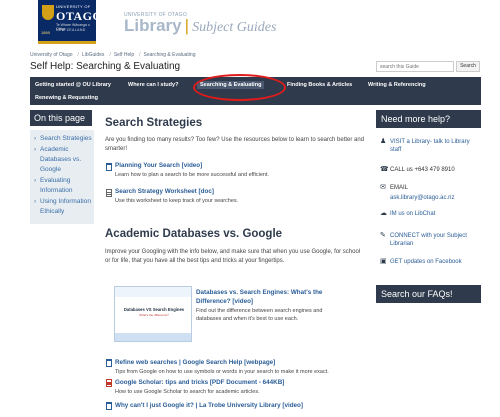  What do you see at coordinates (383, 213) in the screenshot?
I see `chat-icon: ☁` at bounding box center [383, 213].